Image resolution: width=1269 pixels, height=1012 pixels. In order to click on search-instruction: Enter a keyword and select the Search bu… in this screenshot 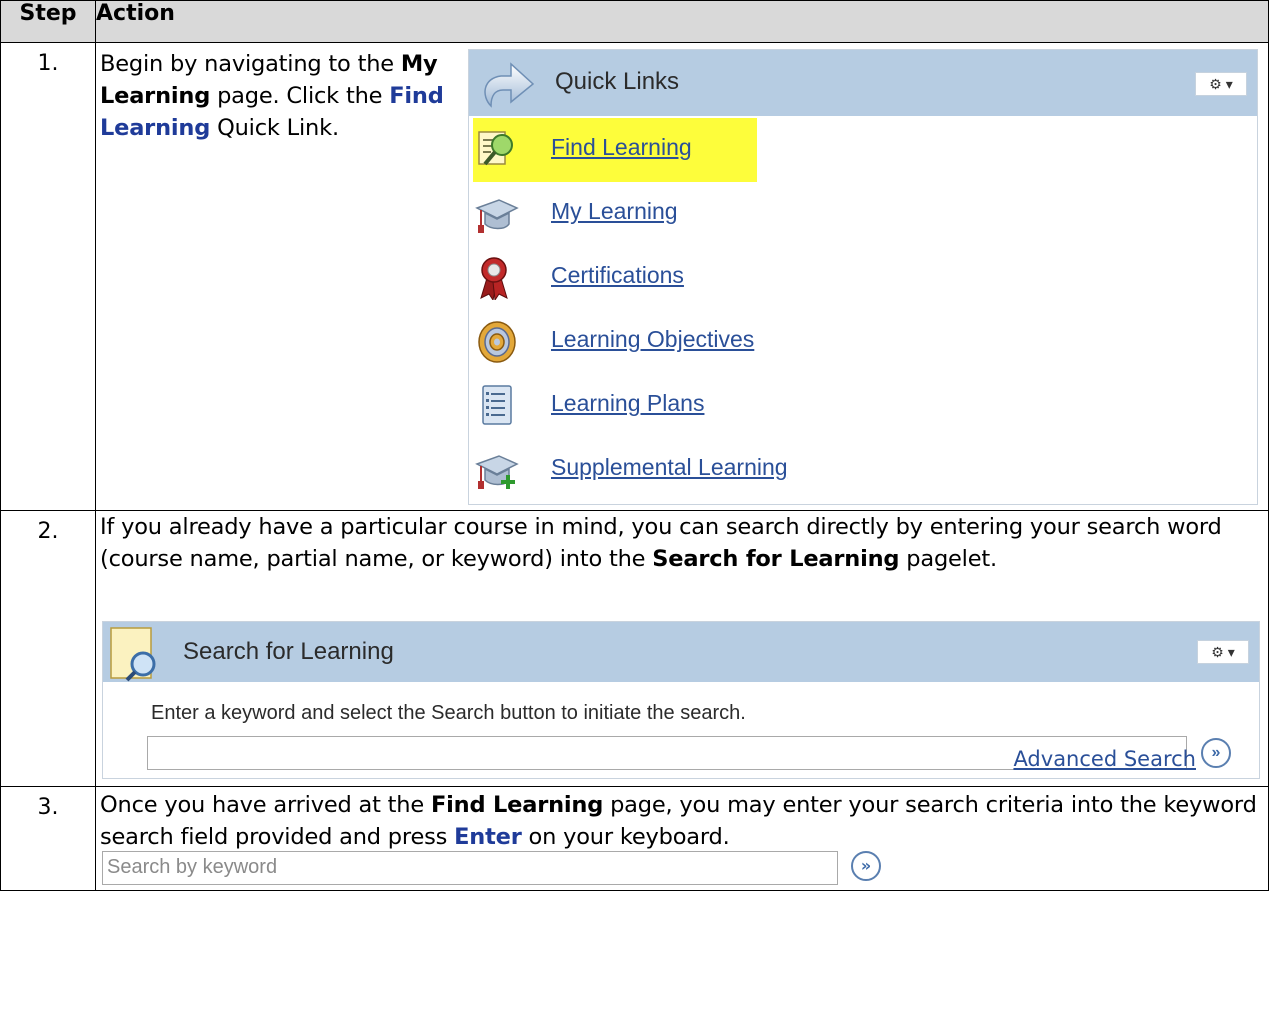, I will do `click(448, 713)`.